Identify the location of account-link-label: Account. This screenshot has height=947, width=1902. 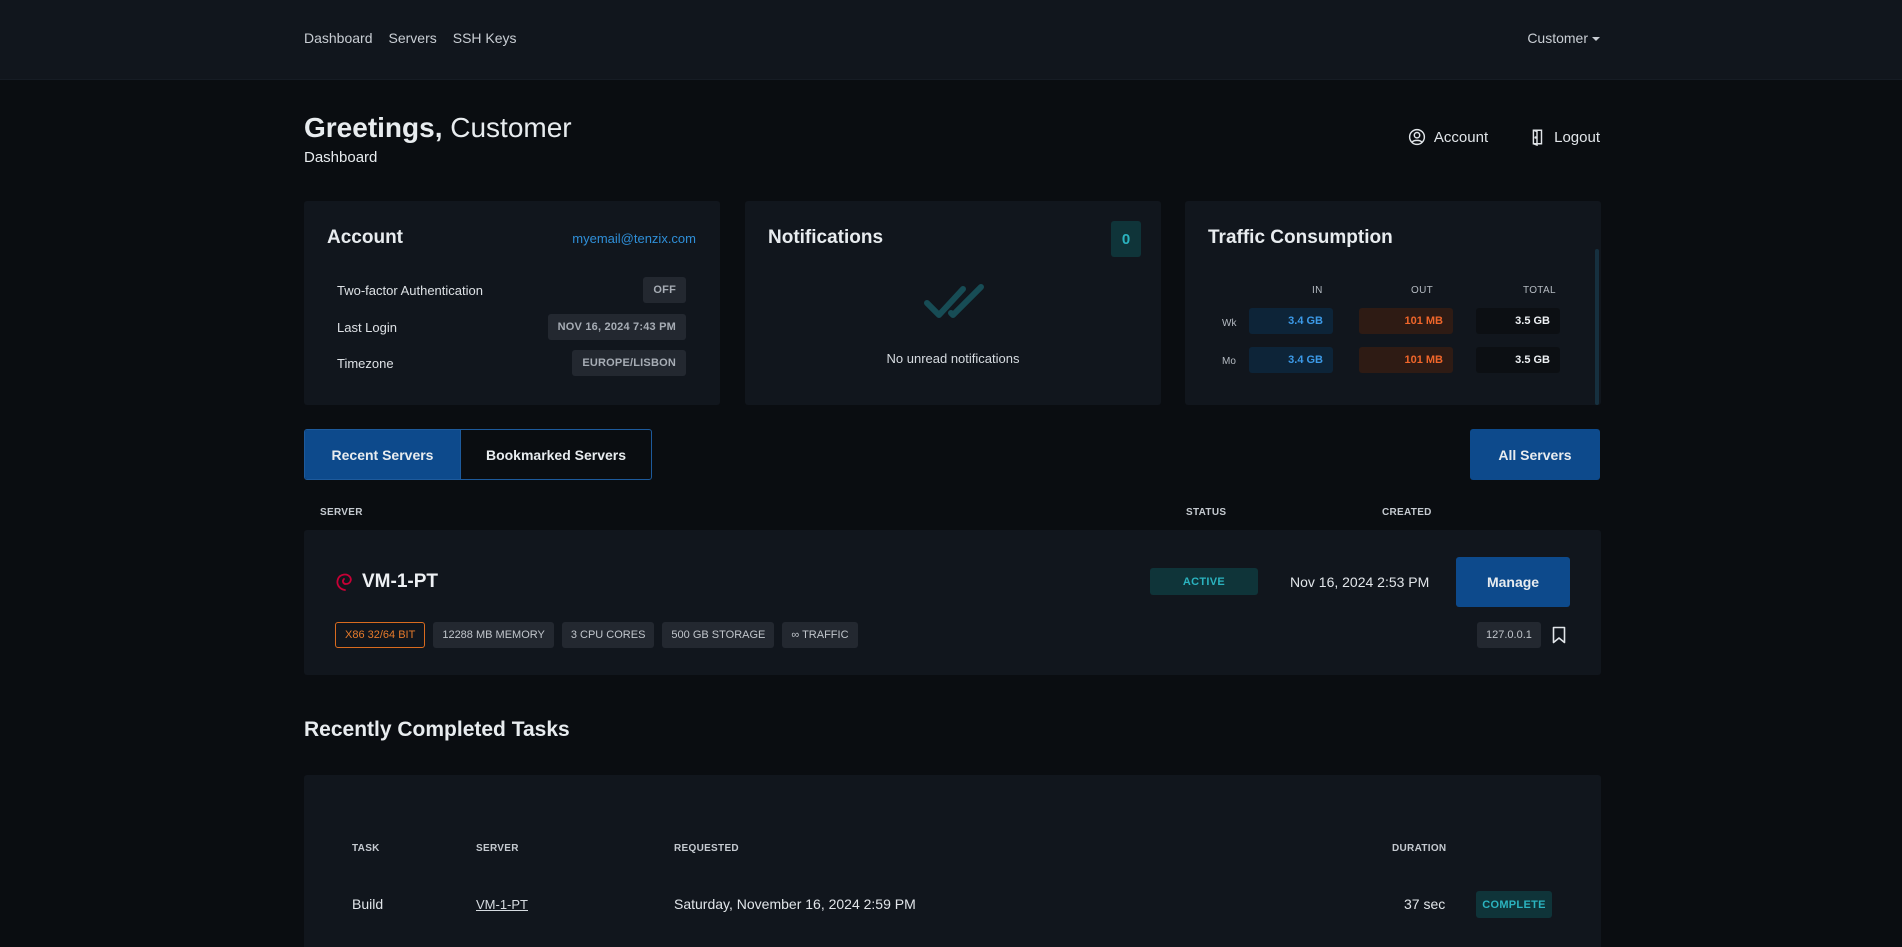
(1461, 137).